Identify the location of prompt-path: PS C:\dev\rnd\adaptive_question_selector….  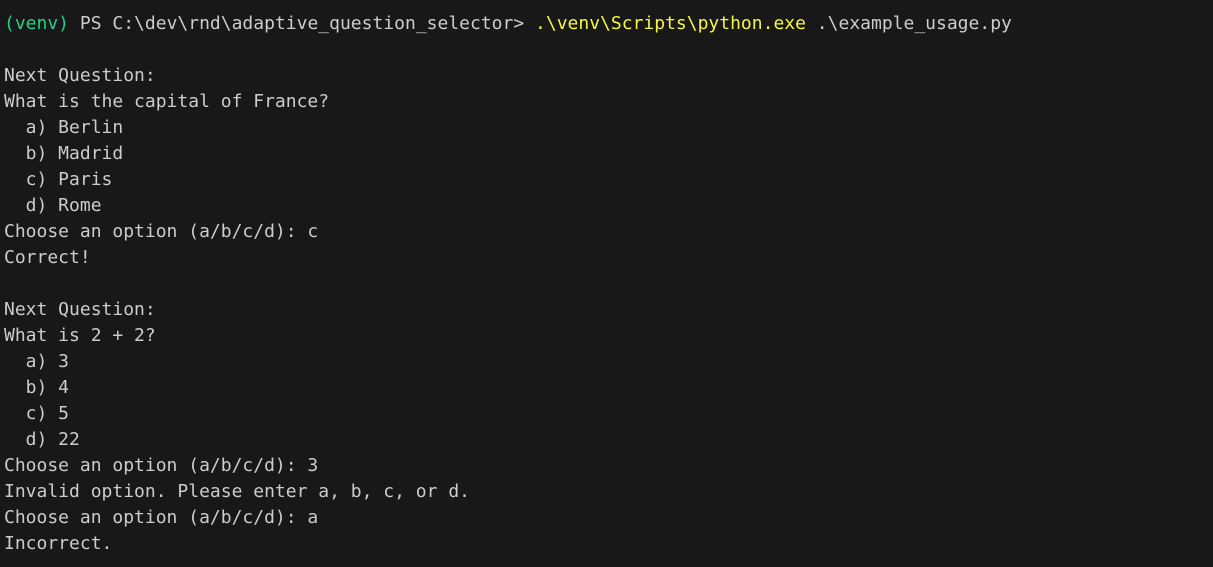
(302, 23).